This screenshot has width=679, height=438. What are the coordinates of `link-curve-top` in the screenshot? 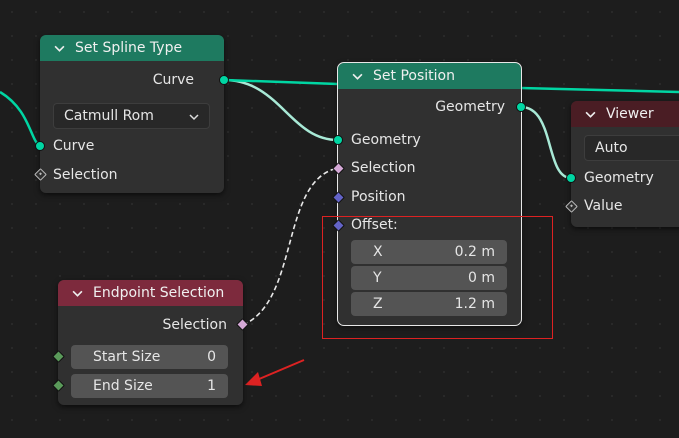 It's located at (281, 82).